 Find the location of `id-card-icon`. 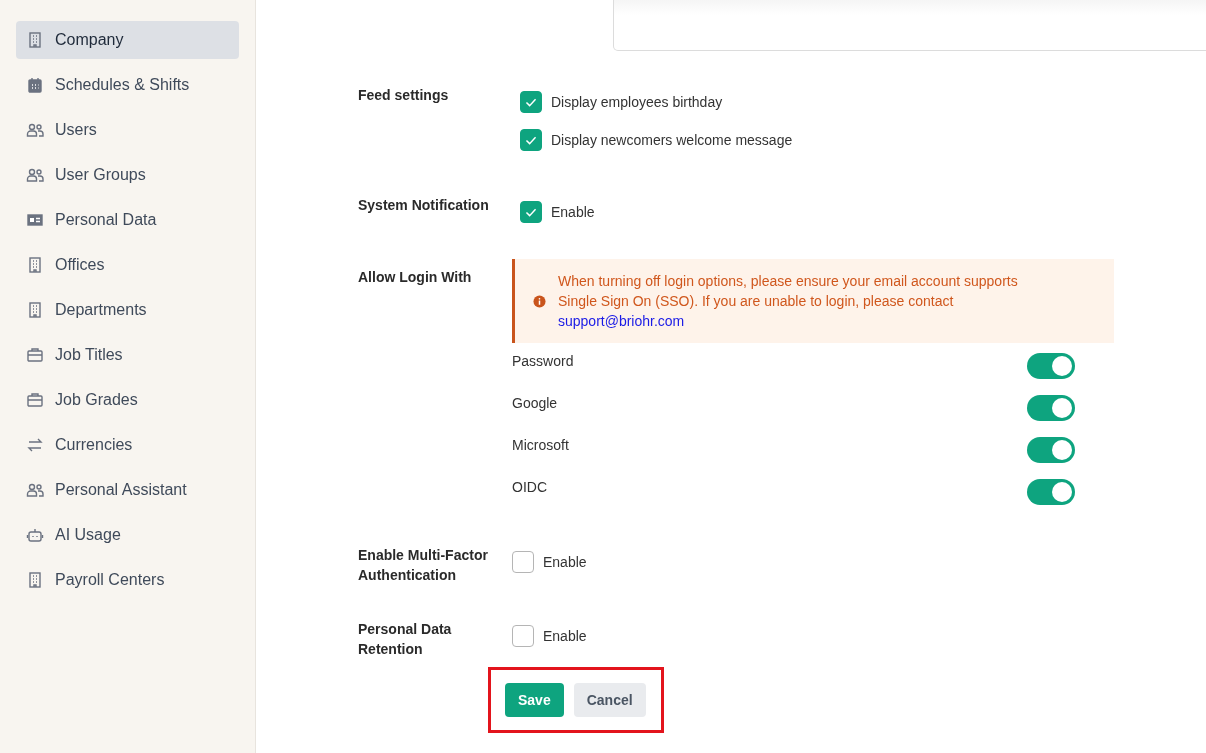

id-card-icon is located at coordinates (35, 220).